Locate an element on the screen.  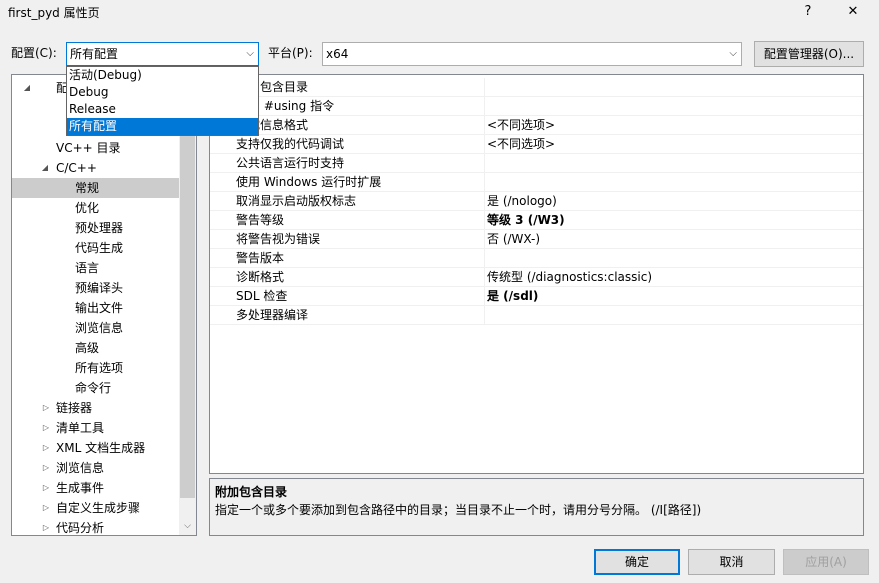
property-name: 诊断格式 is located at coordinates (260, 277).